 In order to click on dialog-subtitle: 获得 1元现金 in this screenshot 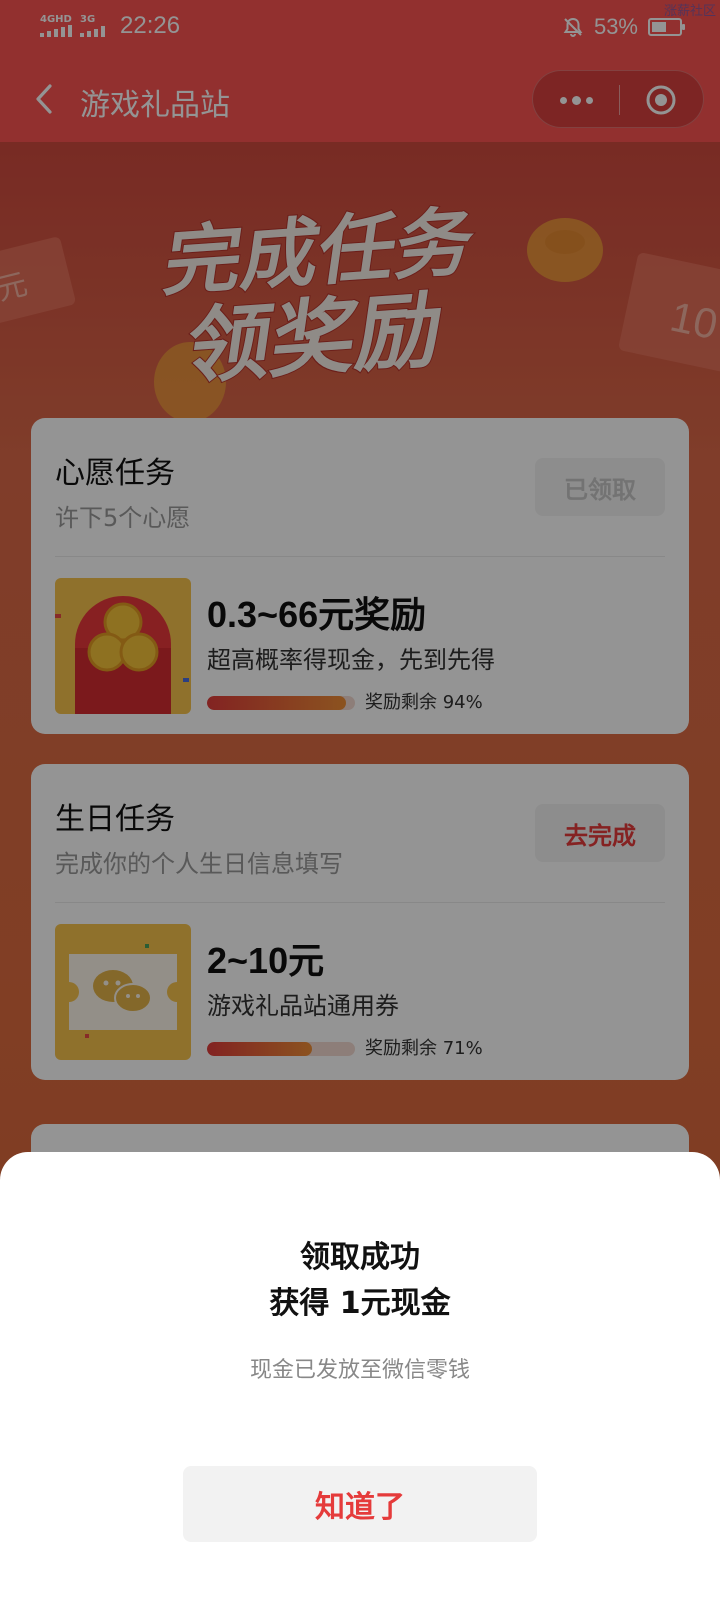, I will do `click(360, 1303)`.